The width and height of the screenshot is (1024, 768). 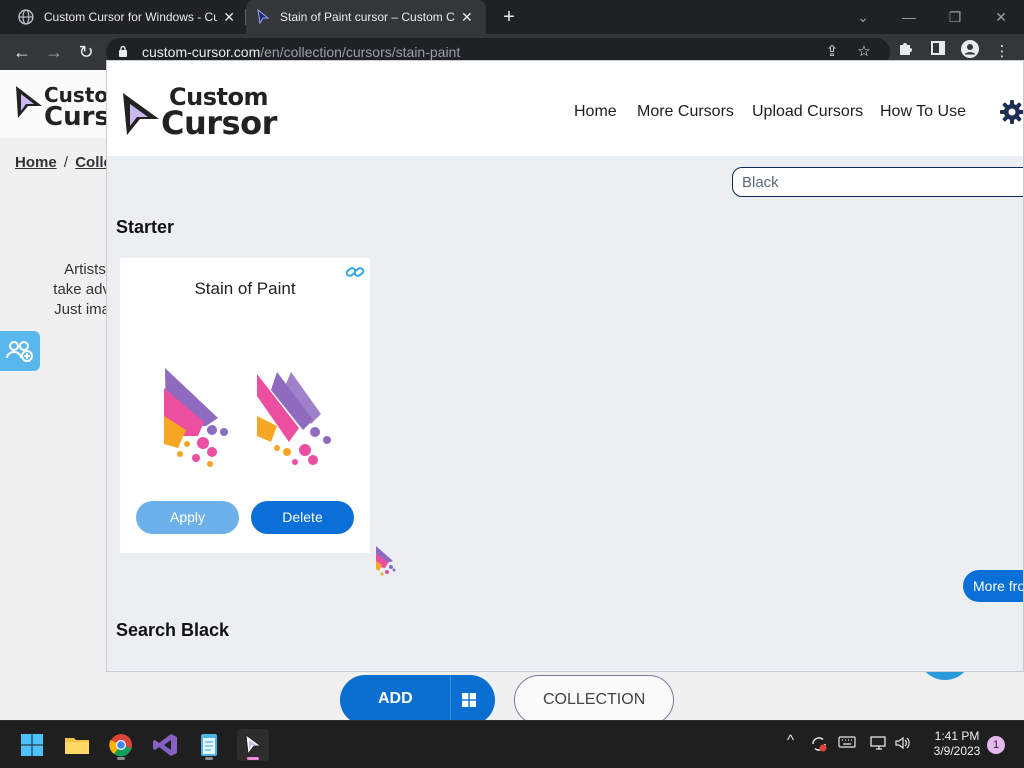 I want to click on tab-title: Custom Cursor for Windows - Cu, so click(x=130, y=17).